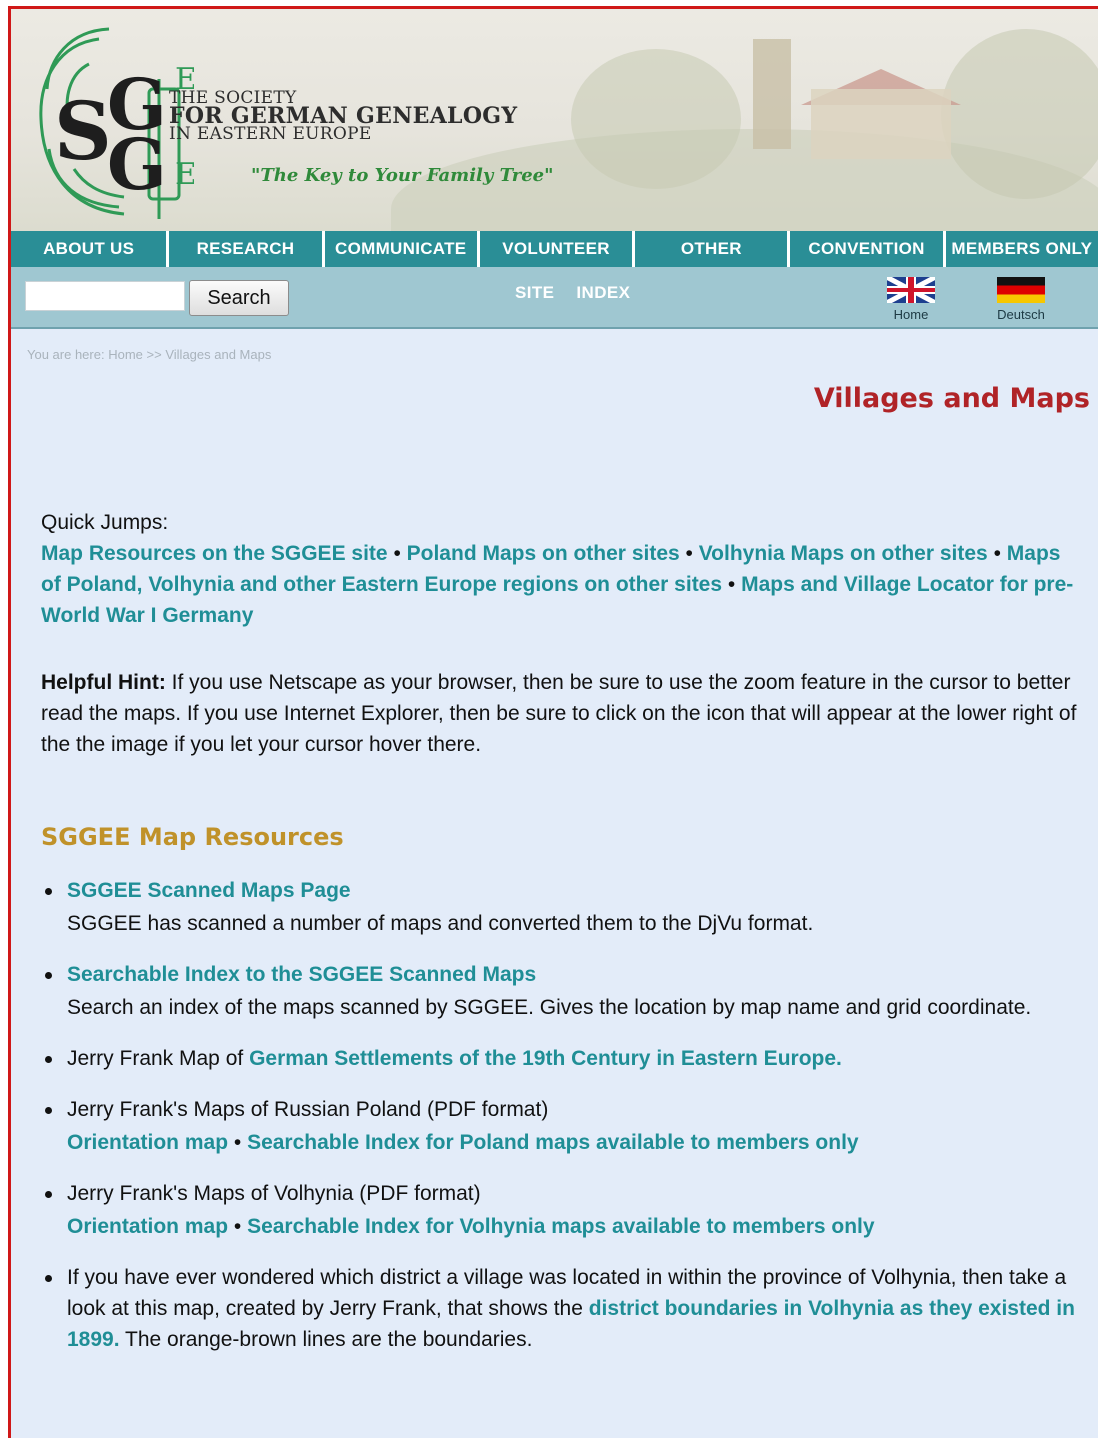 The height and width of the screenshot is (1438, 1100). I want to click on search-input, so click(105, 296).